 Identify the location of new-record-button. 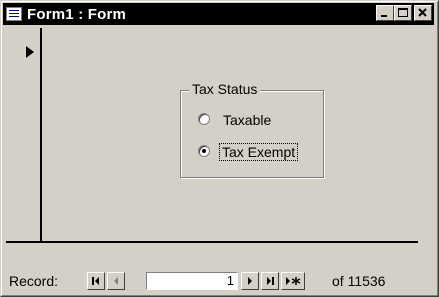
(293, 281).